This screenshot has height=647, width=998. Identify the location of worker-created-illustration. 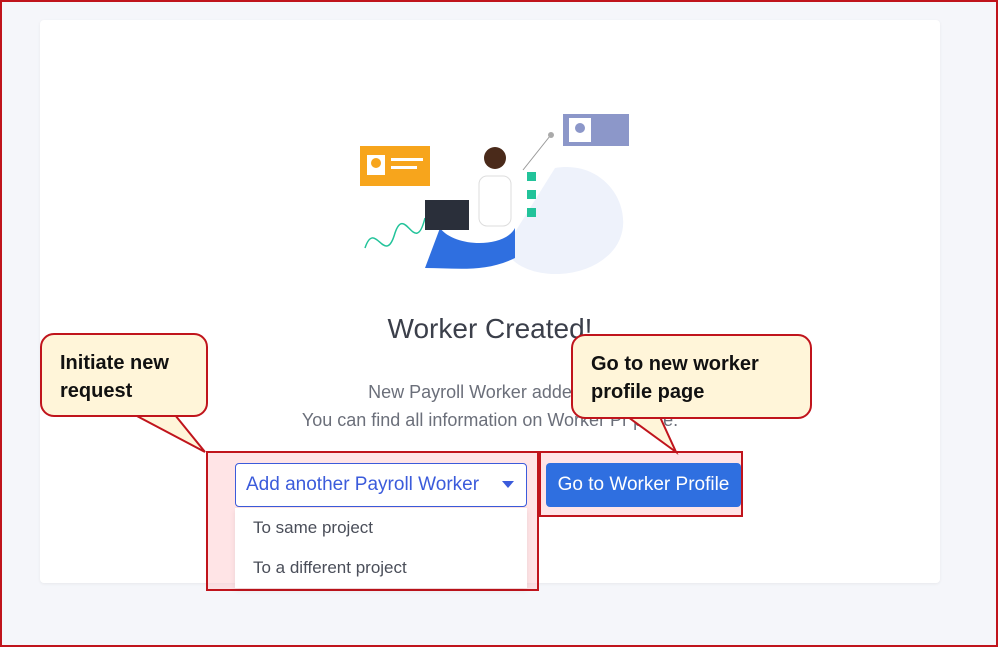
(494, 194).